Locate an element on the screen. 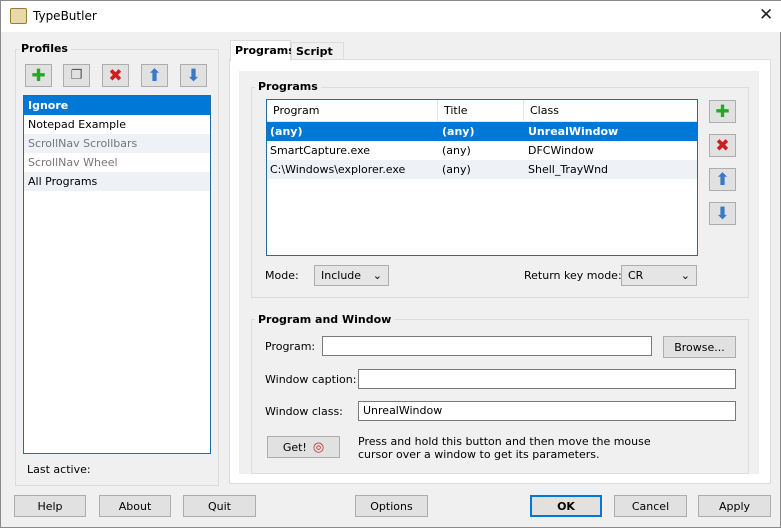 This screenshot has width=781, height=528. last-active-label: Last active: is located at coordinates (59, 469).